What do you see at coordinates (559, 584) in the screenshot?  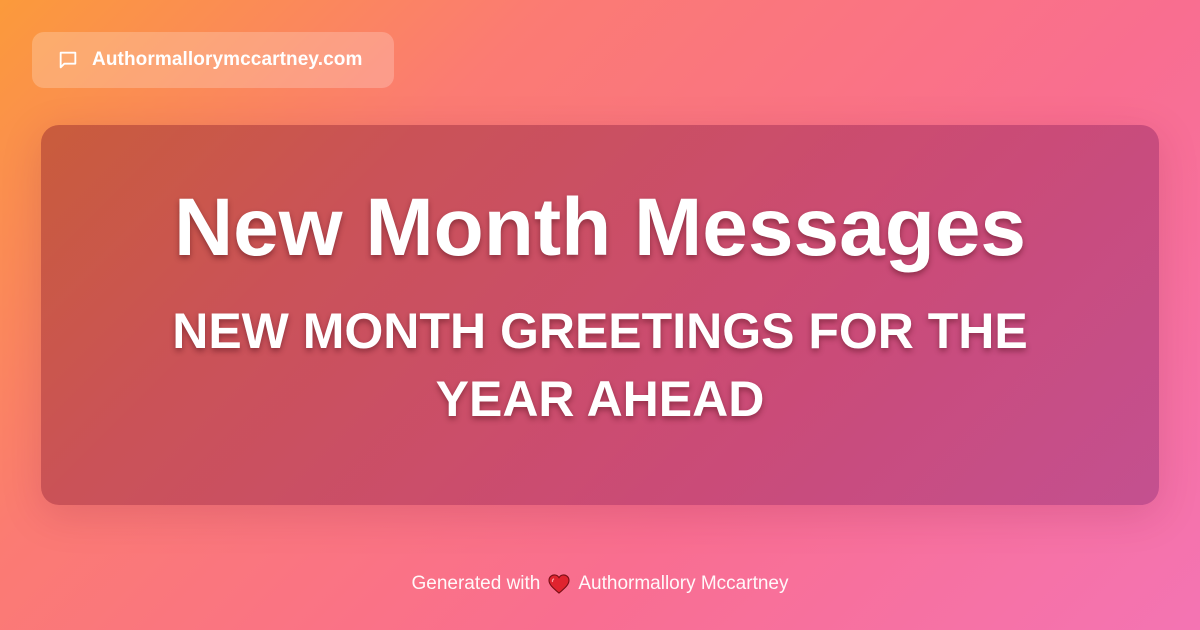 I see `heart-icon` at bounding box center [559, 584].